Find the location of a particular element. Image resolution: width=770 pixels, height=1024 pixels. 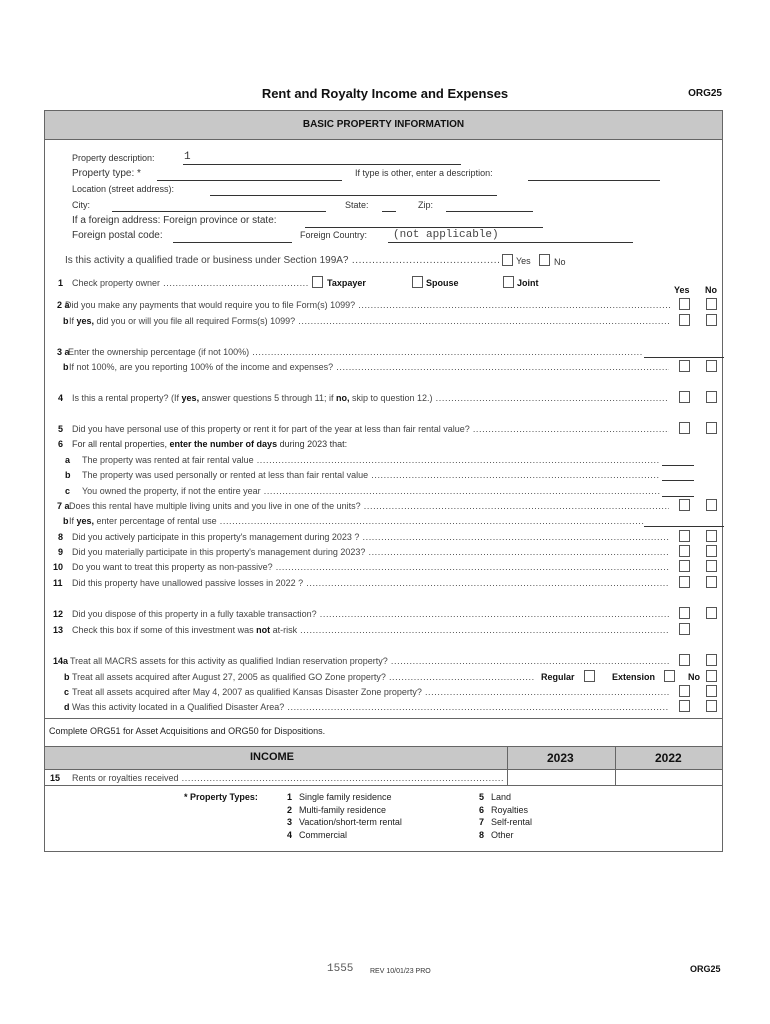

other-description-field is located at coordinates (594, 180).